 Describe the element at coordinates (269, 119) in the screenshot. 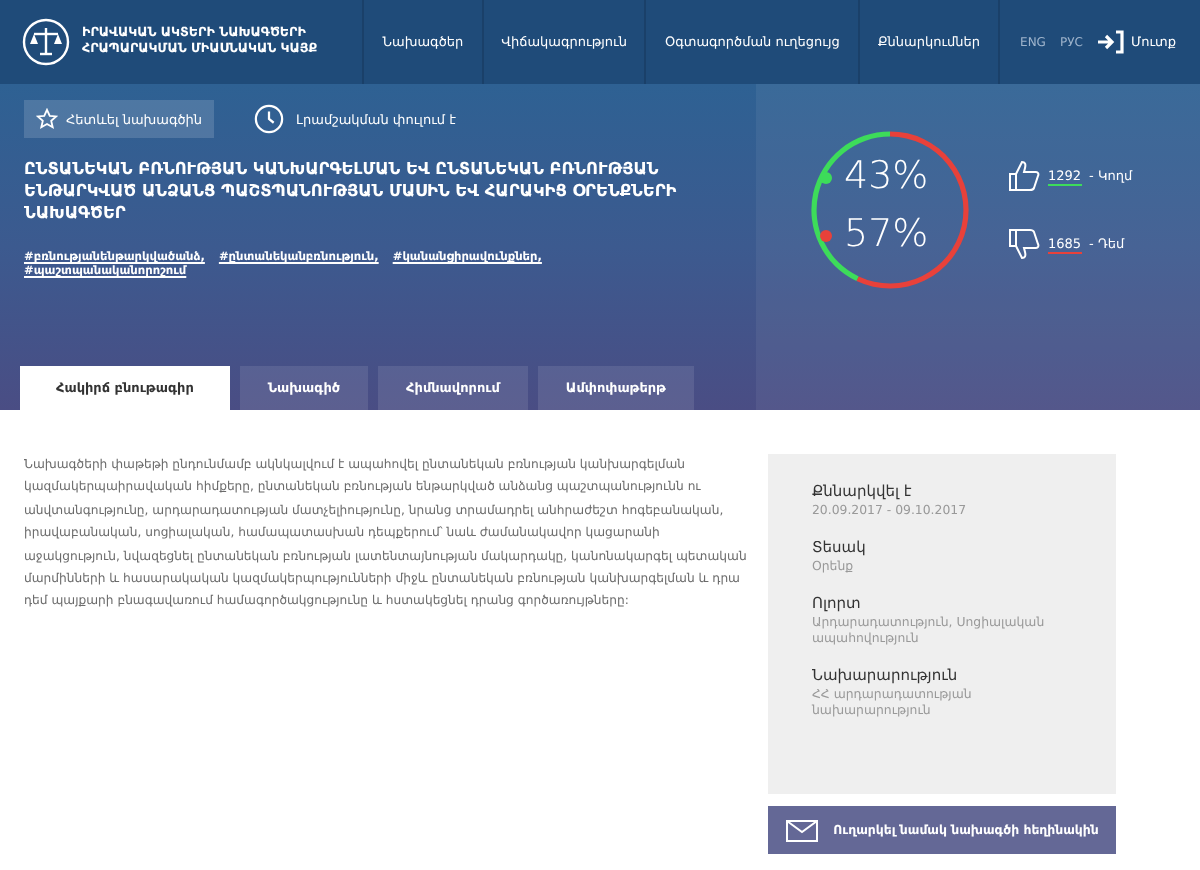

I see `clock-icon` at that location.